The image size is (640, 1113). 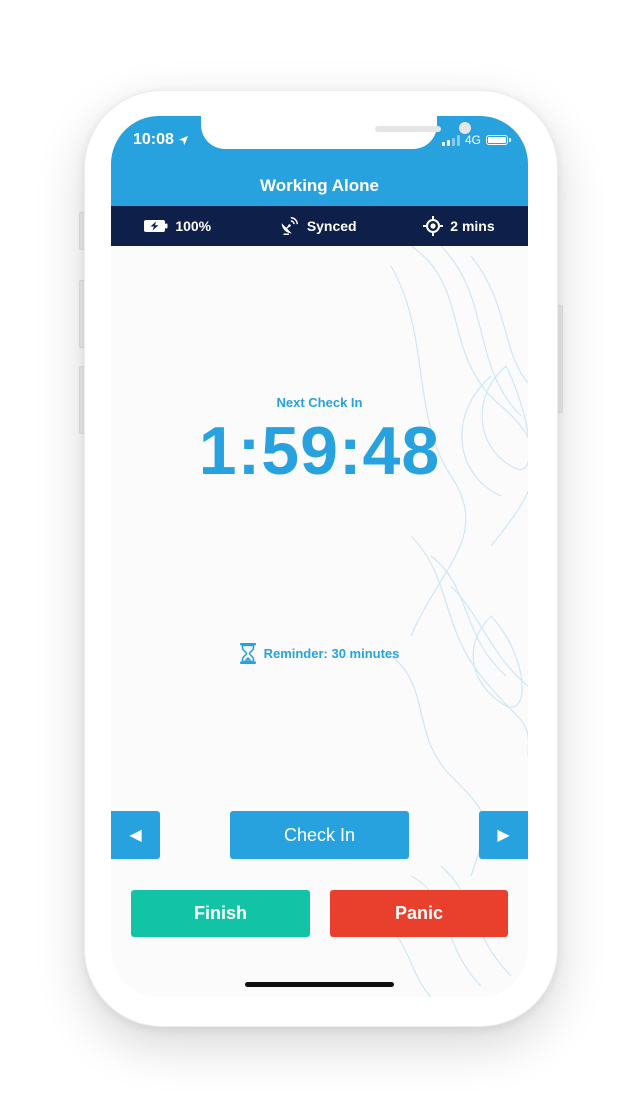 What do you see at coordinates (289, 226) in the screenshot?
I see `satellite-dish-icon` at bounding box center [289, 226].